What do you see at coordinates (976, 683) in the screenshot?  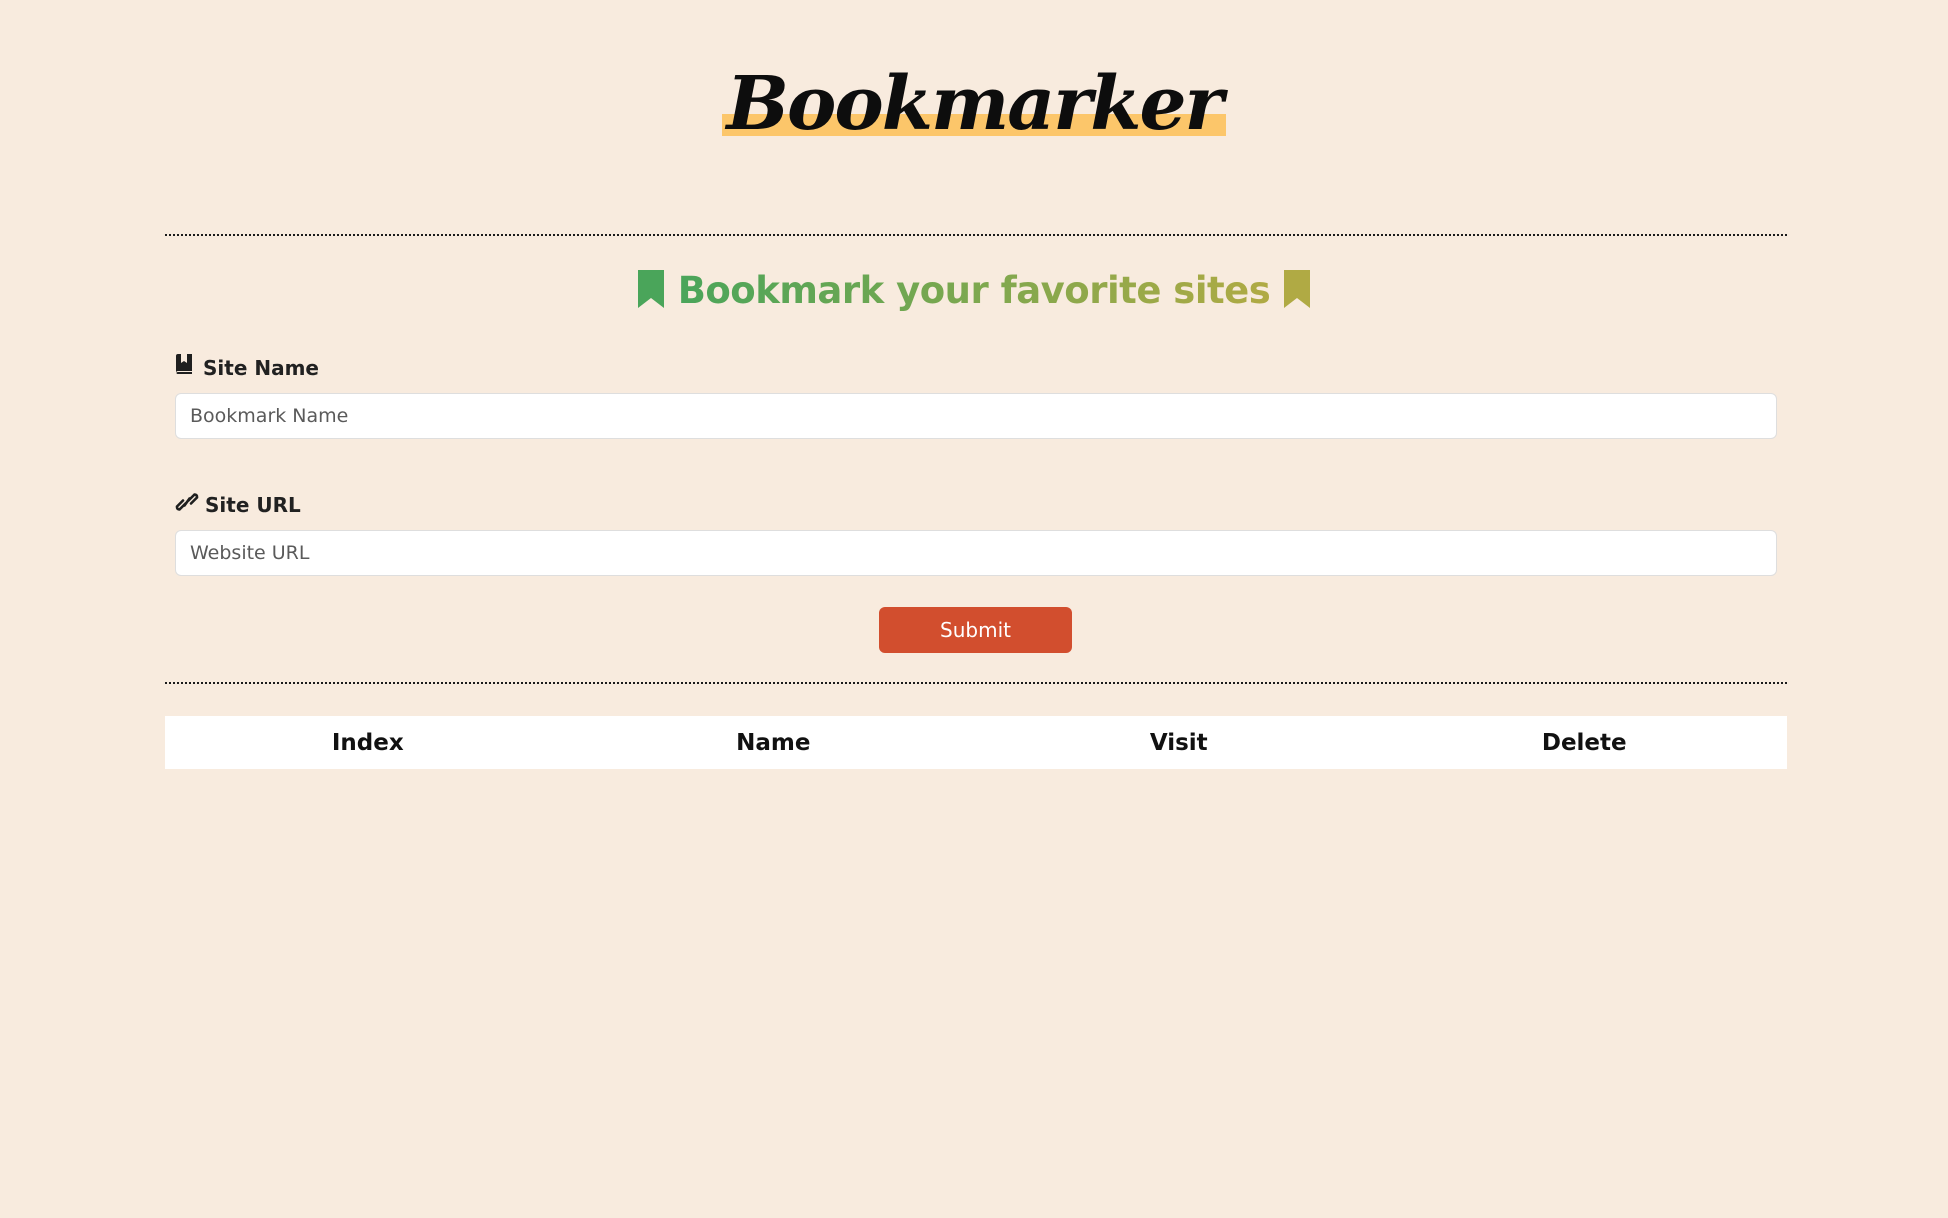 I see `bottom-divider` at bounding box center [976, 683].